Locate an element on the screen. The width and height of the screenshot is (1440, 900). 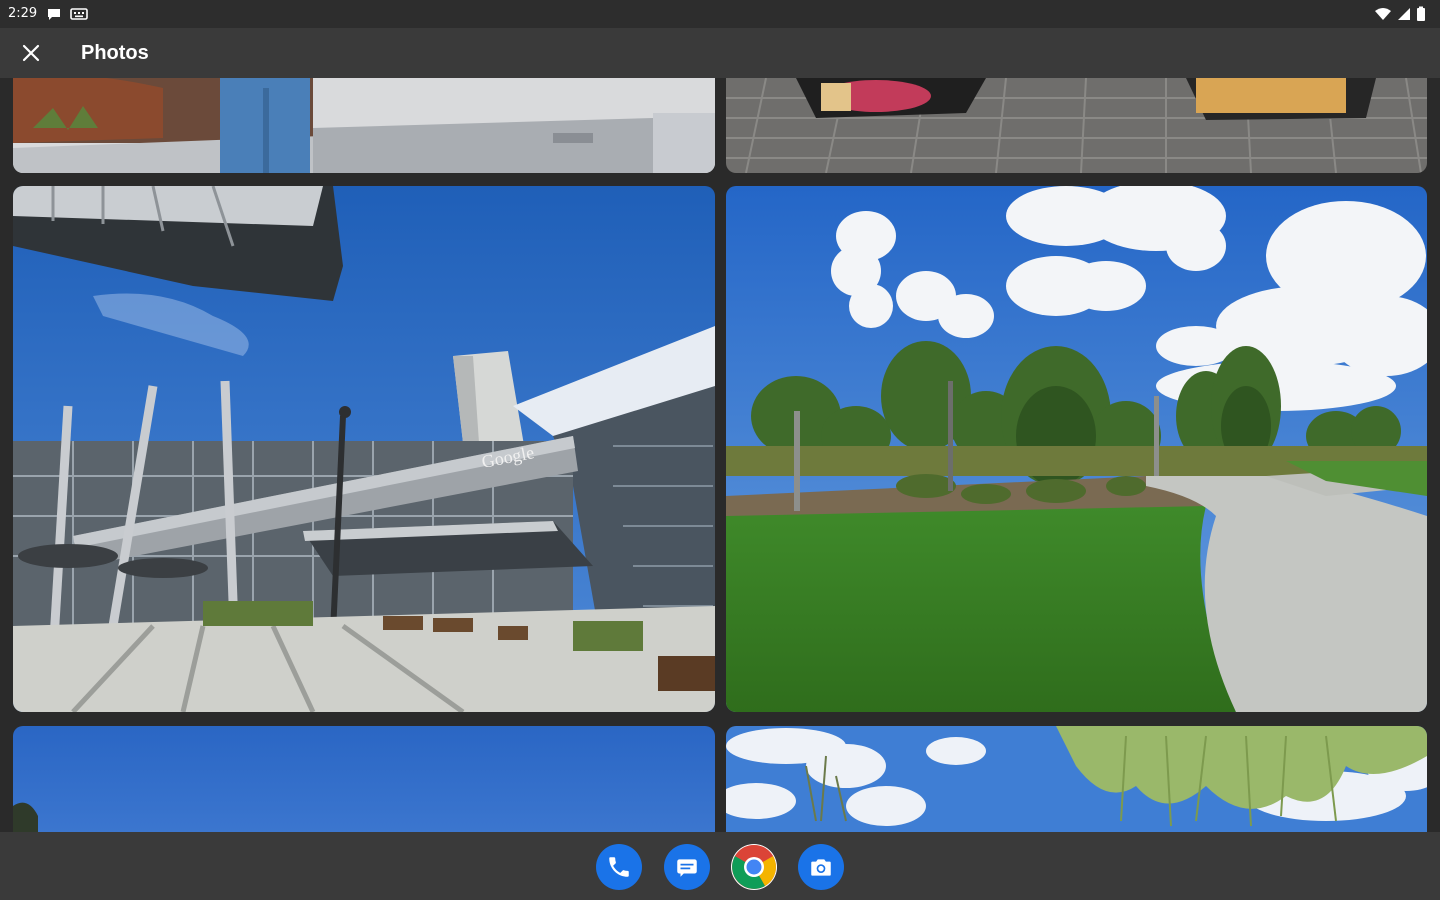
status-left-icons is located at coordinates (67, 14).